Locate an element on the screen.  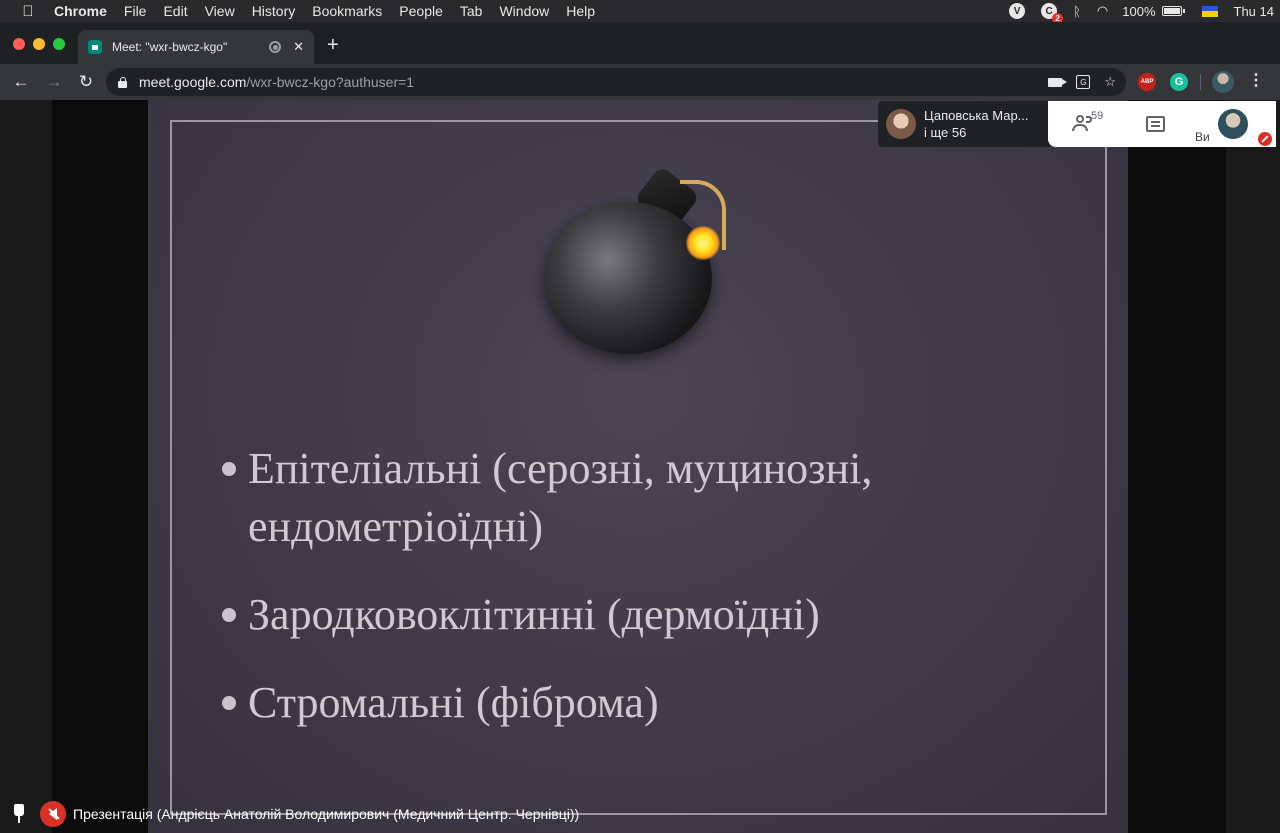
translate-icon: G is located at coordinates (1083, 82).